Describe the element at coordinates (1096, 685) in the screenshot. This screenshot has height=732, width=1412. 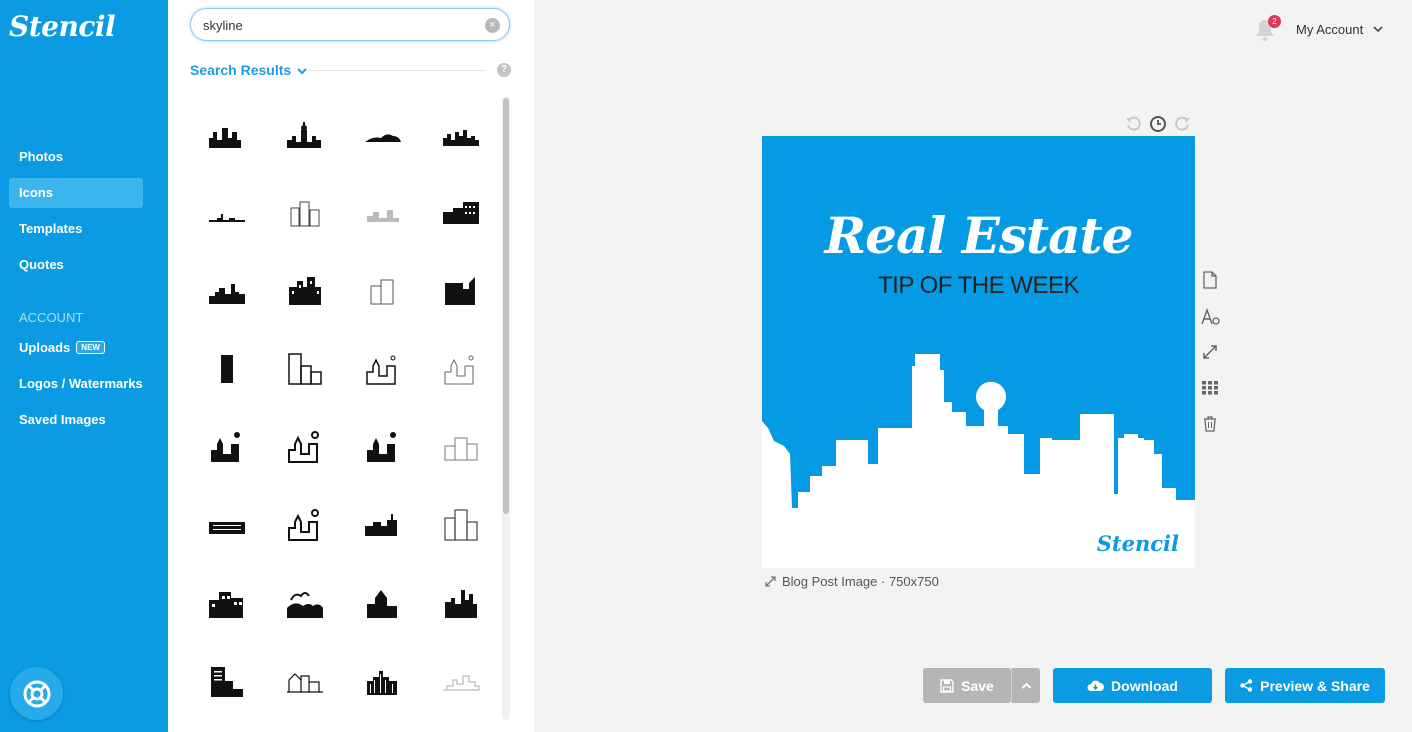
I see `cloud-download-icon` at that location.